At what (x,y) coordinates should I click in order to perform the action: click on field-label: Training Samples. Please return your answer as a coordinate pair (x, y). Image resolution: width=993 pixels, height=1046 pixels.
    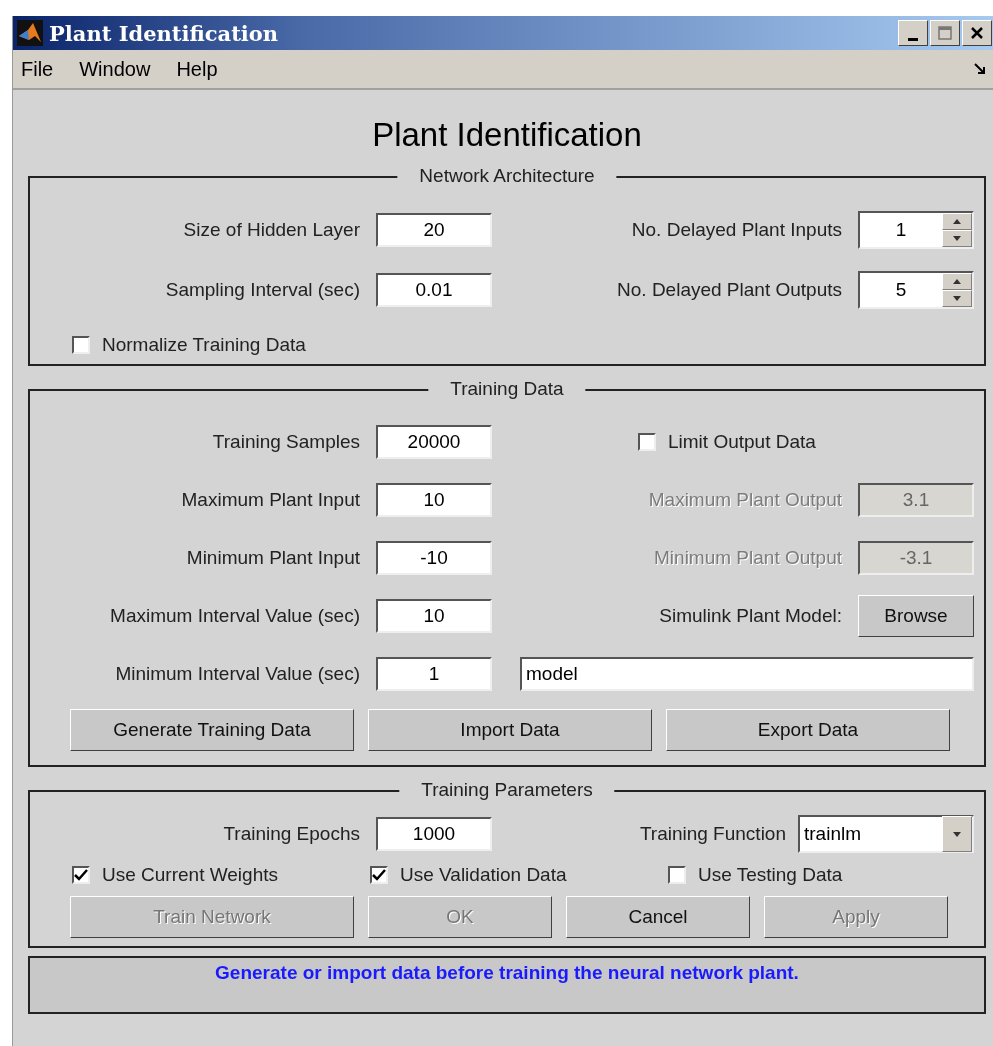
    Looking at the image, I should click on (285, 442).